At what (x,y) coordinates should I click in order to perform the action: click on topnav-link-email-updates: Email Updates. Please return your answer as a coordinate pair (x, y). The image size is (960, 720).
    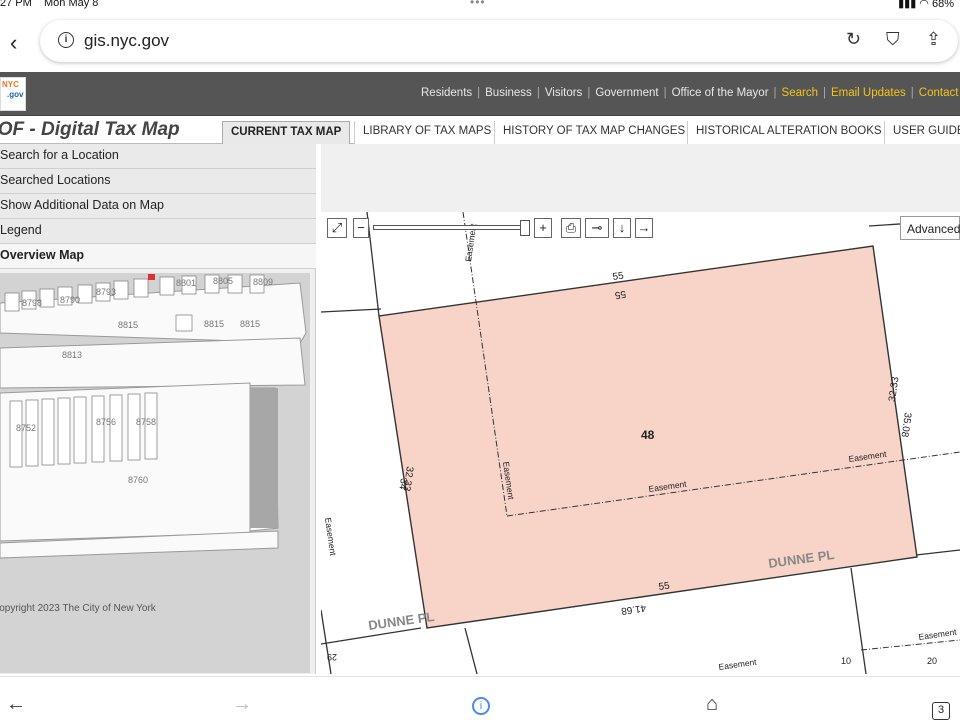
    Looking at the image, I should click on (868, 93).